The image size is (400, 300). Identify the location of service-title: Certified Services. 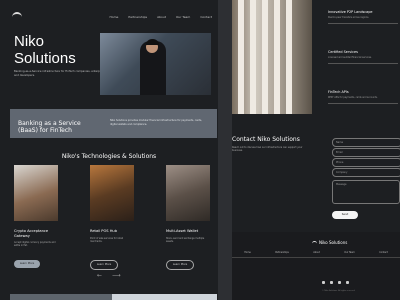
(343, 52).